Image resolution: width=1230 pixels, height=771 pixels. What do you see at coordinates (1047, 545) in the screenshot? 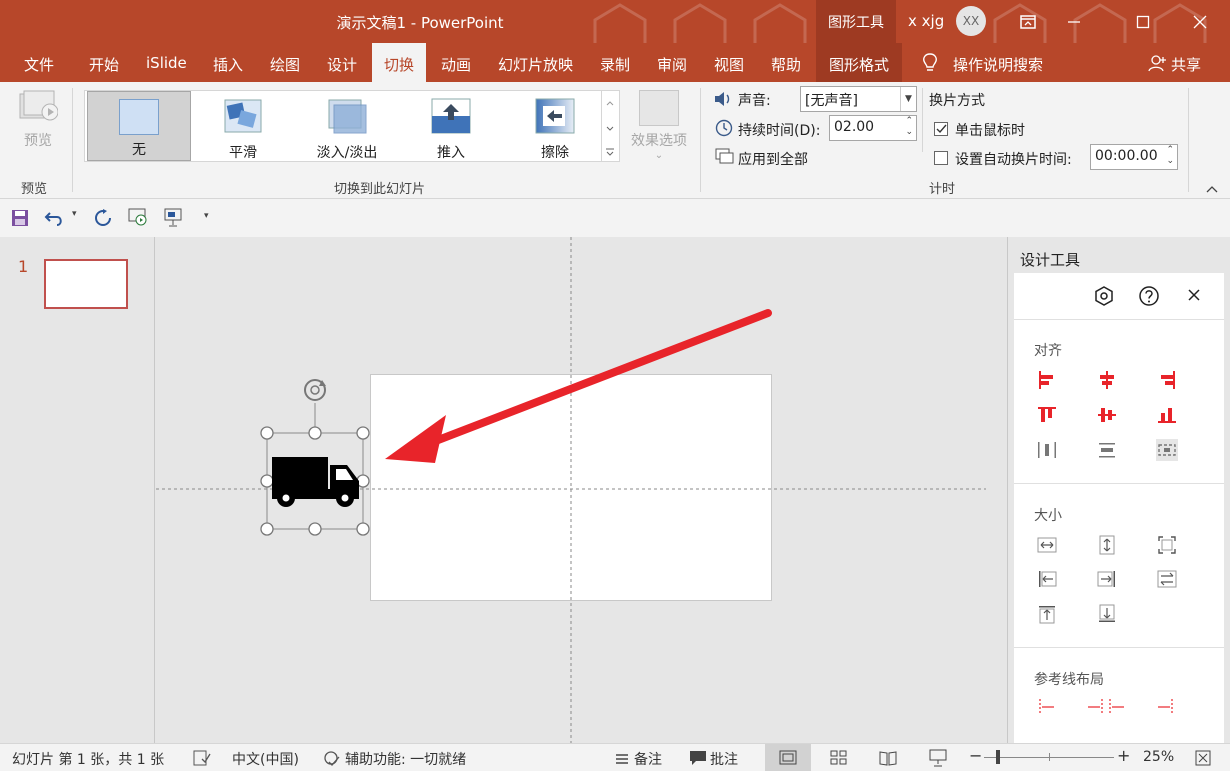
I see `same-width-icon` at bounding box center [1047, 545].